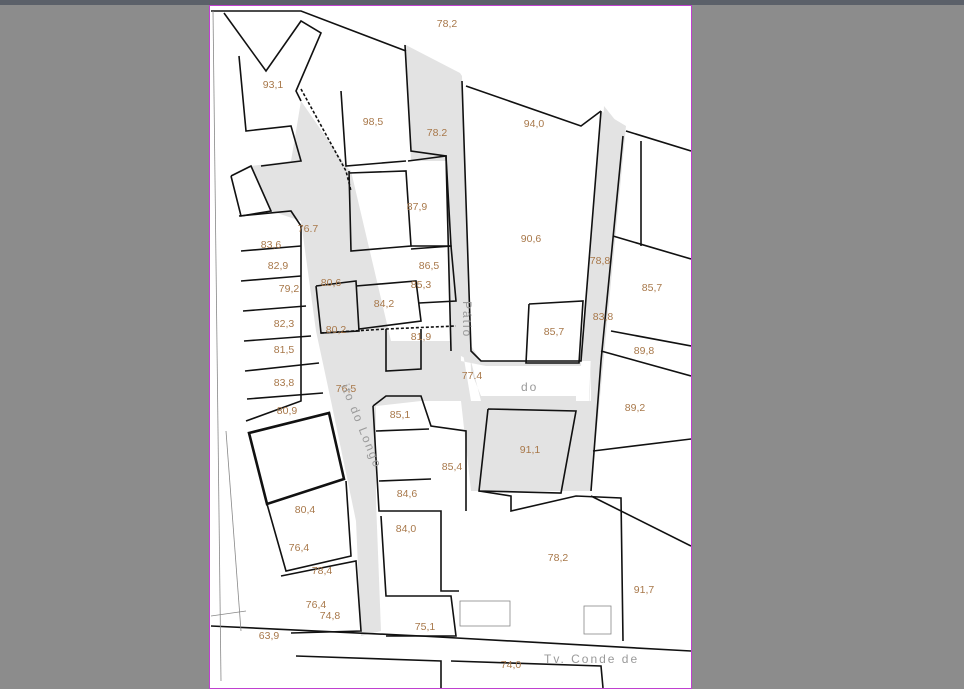 The image size is (964, 689). What do you see at coordinates (271, 245) in the screenshot?
I see `elevation-label: 83,6` at bounding box center [271, 245].